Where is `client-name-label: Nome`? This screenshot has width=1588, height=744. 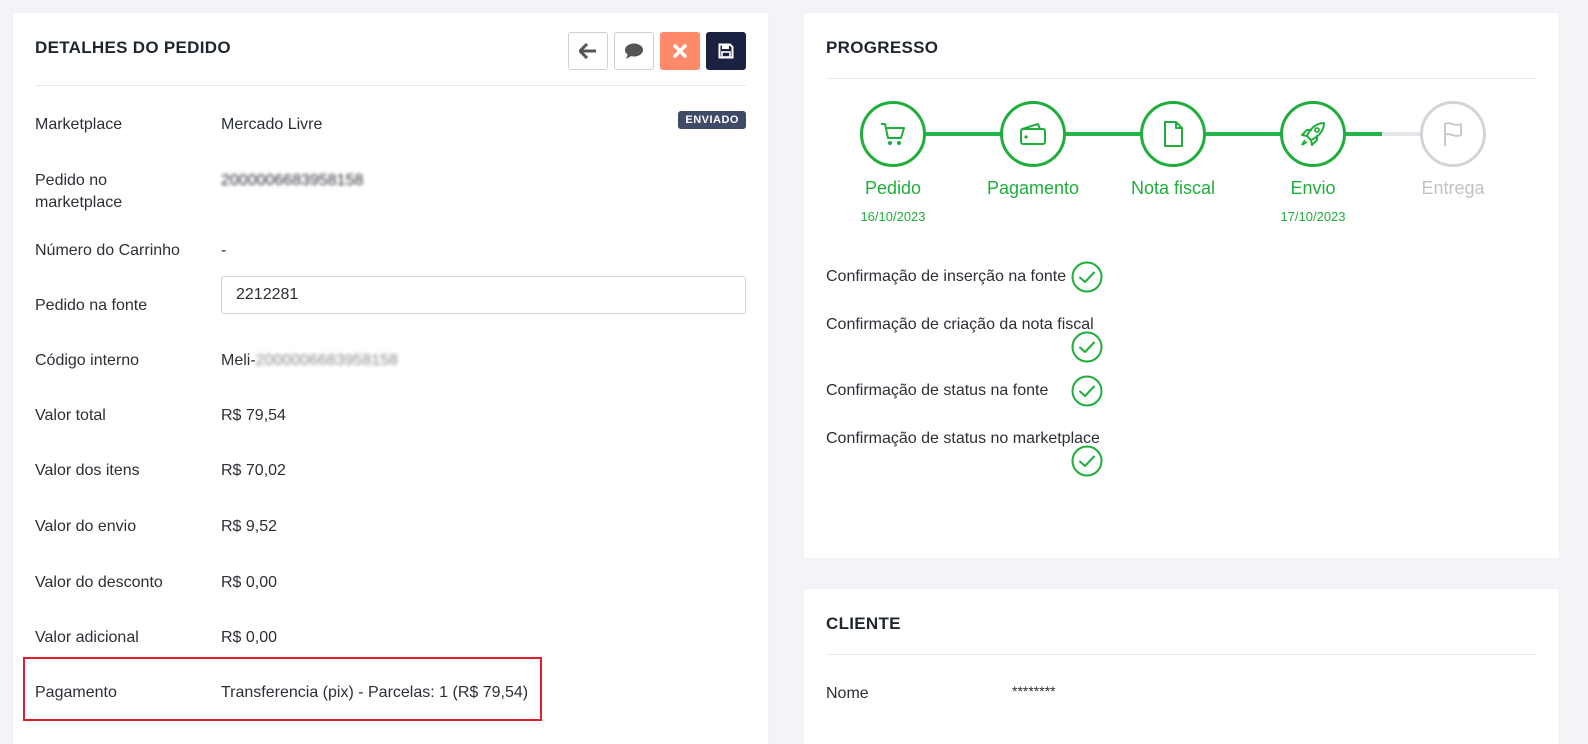 client-name-label: Nome is located at coordinates (847, 693).